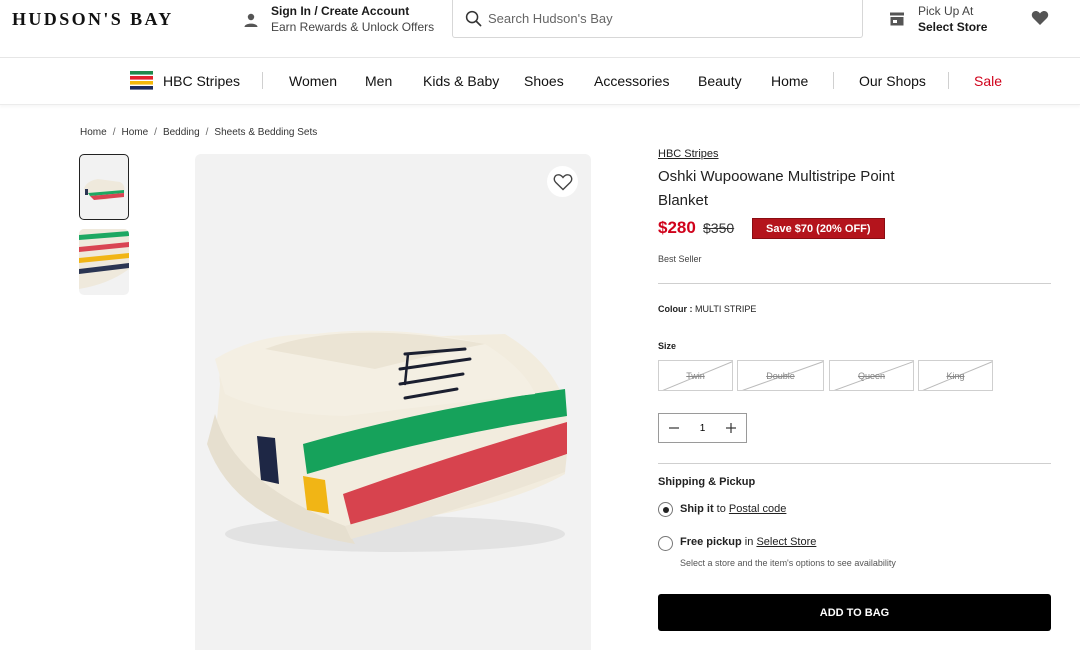 Image resolution: width=1080 pixels, height=650 pixels. What do you see at coordinates (688, 154) in the screenshot?
I see `product-brand-link: HBC Stripes` at bounding box center [688, 154].